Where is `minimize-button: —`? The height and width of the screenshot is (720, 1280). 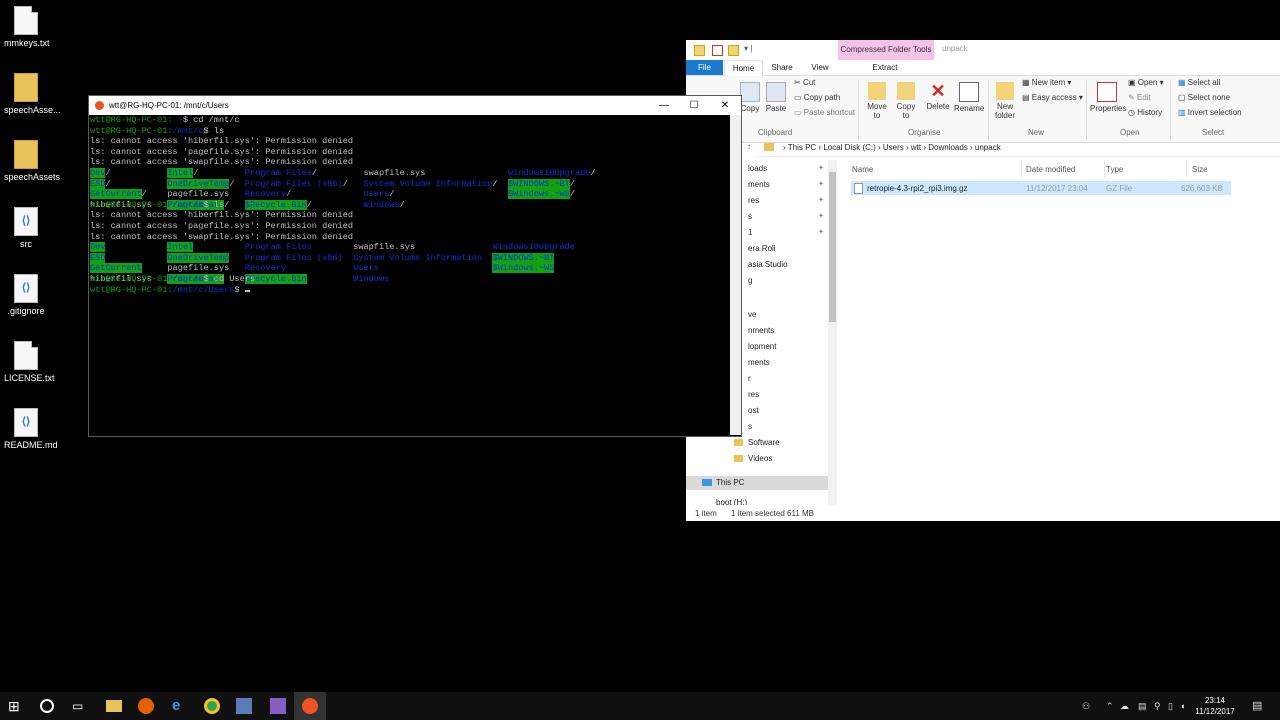
minimize-button: — is located at coordinates (664, 105).